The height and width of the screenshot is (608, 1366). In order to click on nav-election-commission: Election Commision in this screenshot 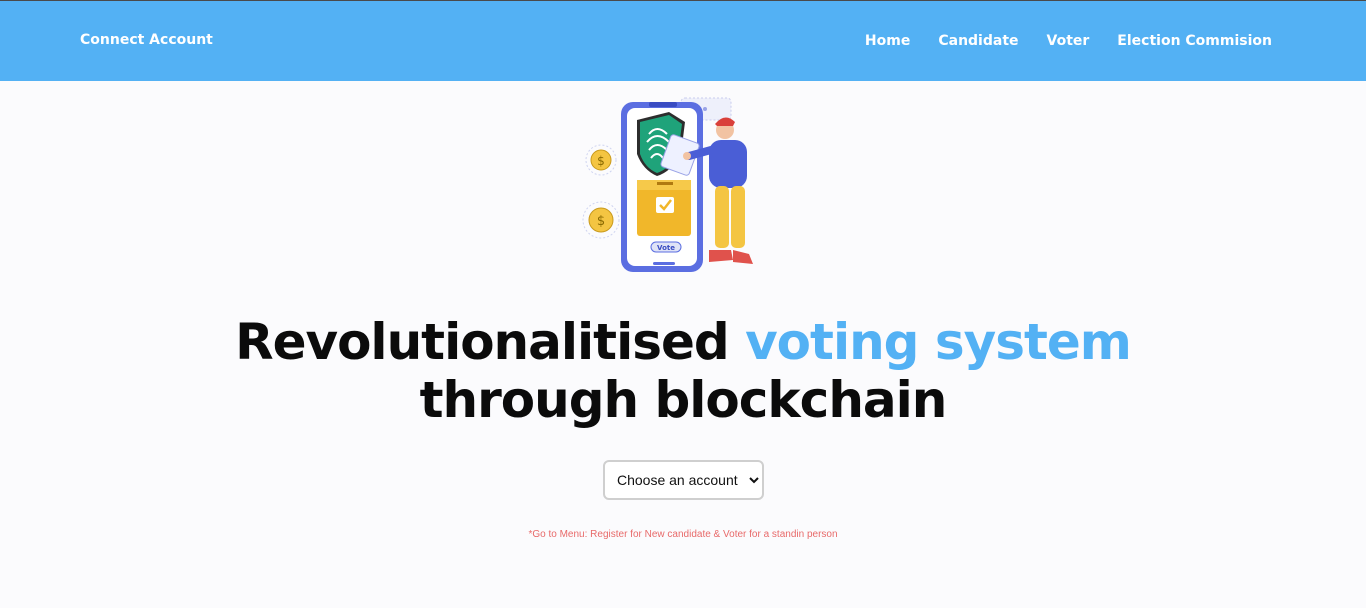, I will do `click(1194, 41)`.